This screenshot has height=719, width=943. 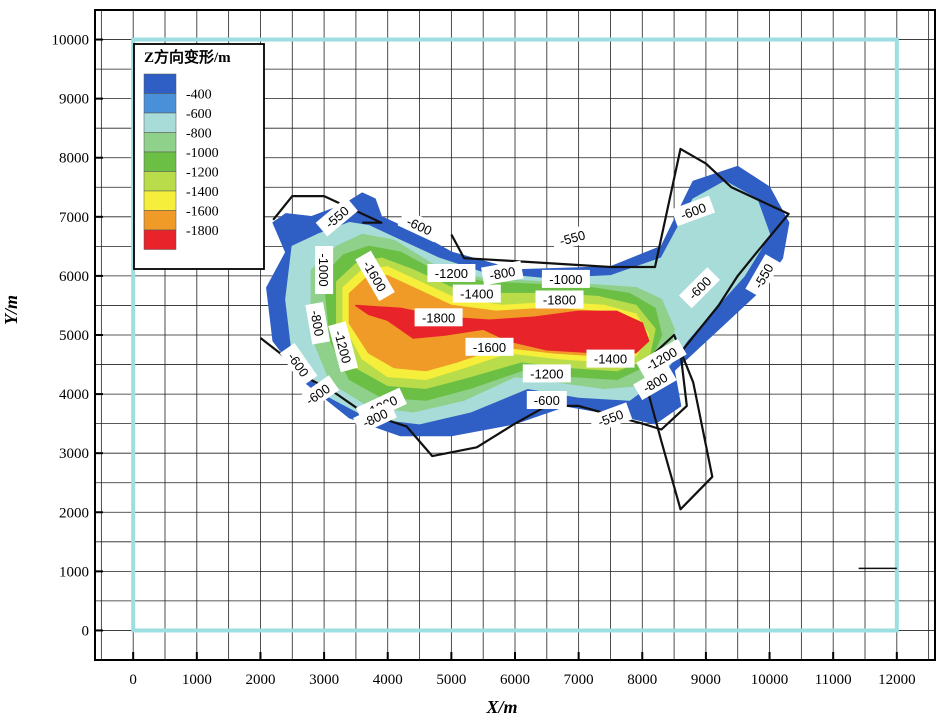 I want to click on contour-label-text: -600, so click(x=547, y=400).